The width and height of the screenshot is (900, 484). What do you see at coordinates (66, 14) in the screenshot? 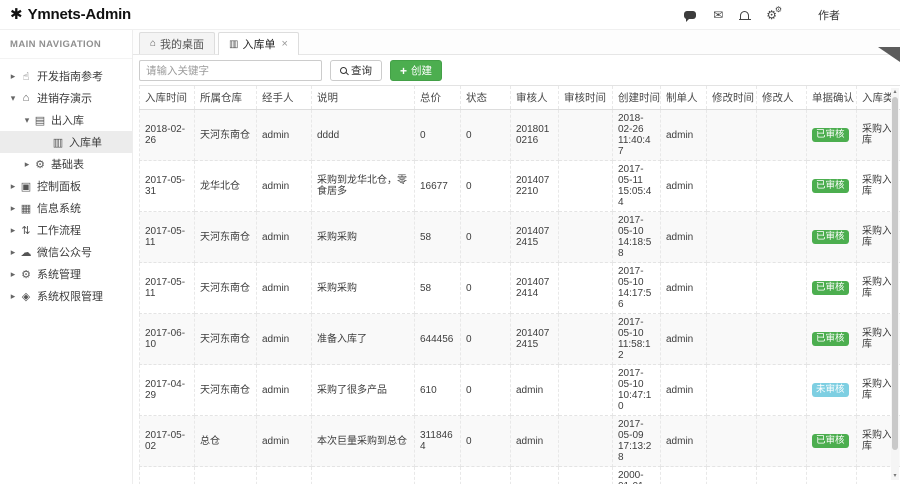
I see `app-logo: ✱ Ymnets-Admin` at bounding box center [66, 14].